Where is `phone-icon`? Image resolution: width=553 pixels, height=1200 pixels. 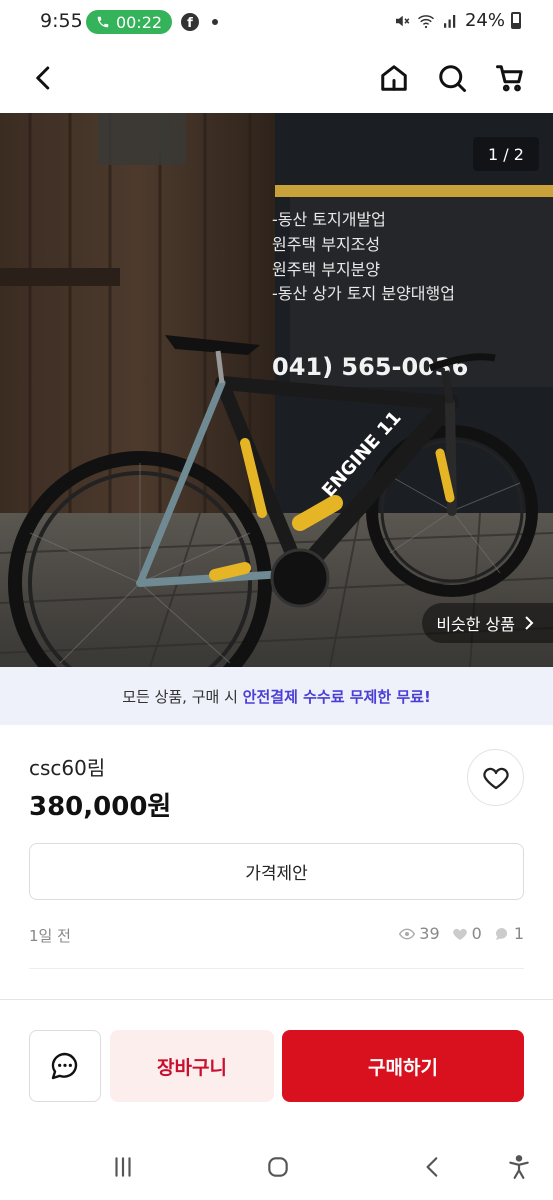
phone-icon is located at coordinates (103, 22).